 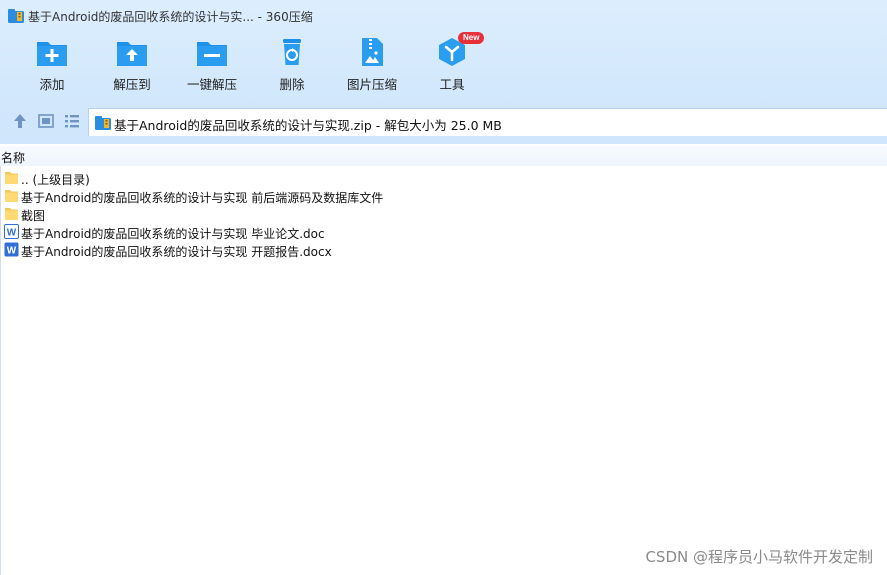 I want to click on title-bar: 基于Android的废品回收系统的设计与实... - 360压缩, so click(x=443, y=16).